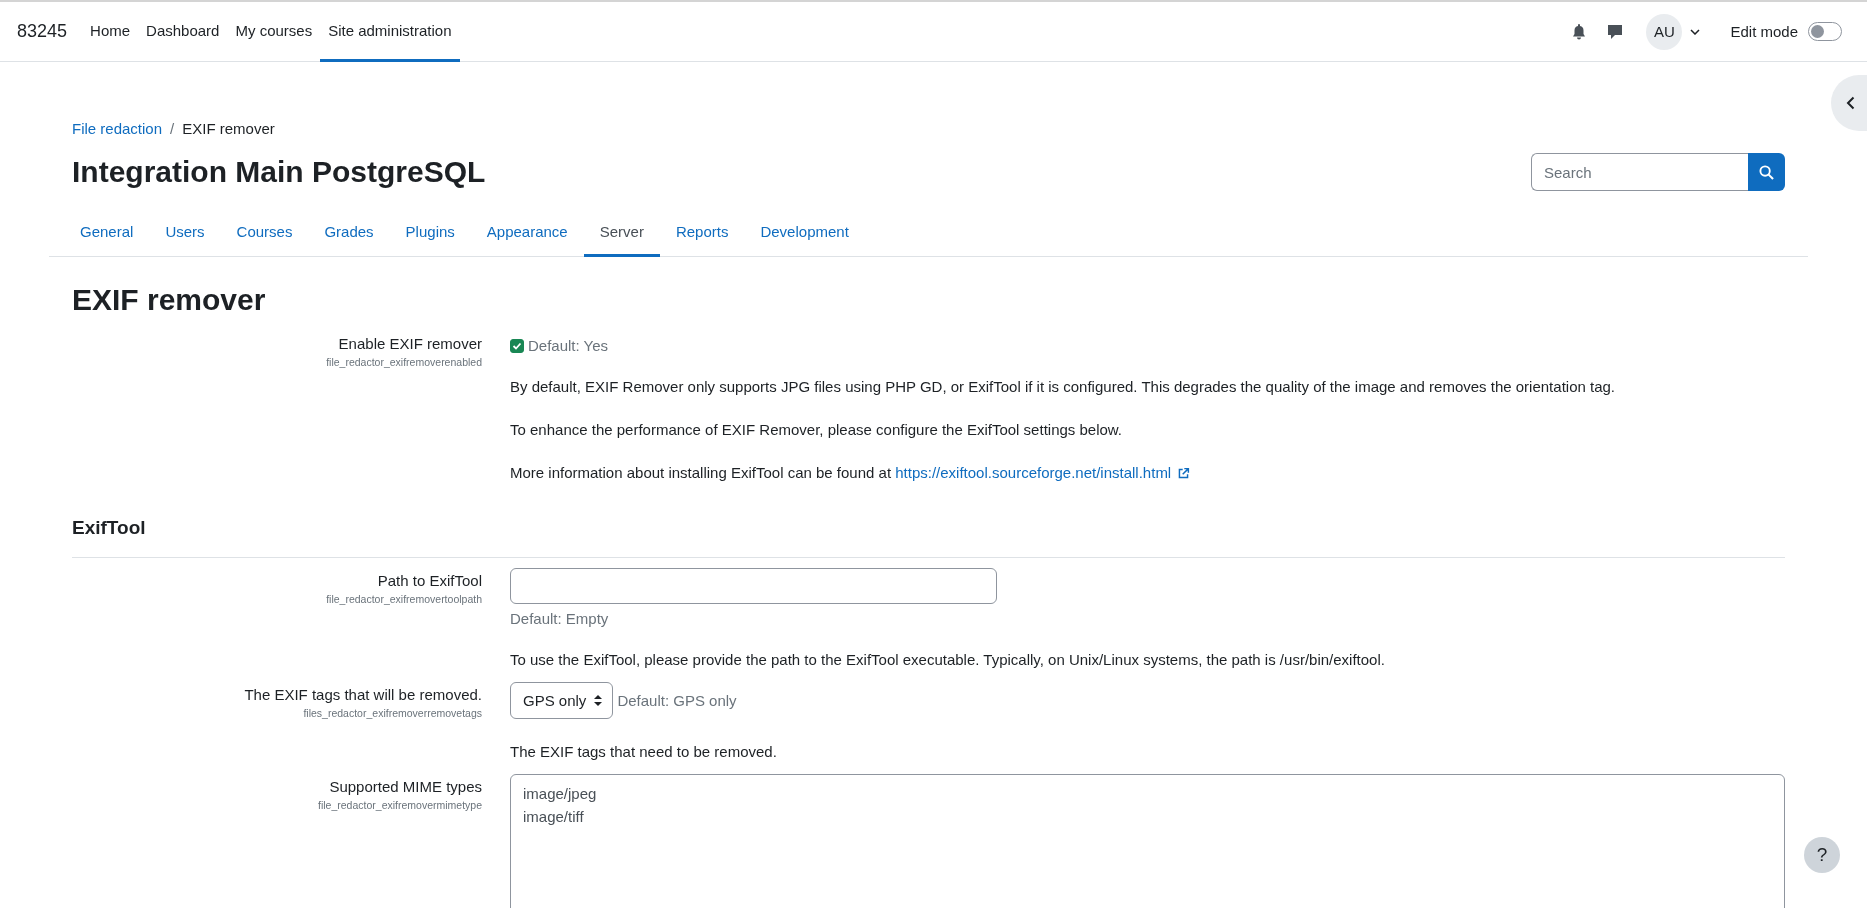 This screenshot has height=908, width=1867. I want to click on tab: Development, so click(804, 234).